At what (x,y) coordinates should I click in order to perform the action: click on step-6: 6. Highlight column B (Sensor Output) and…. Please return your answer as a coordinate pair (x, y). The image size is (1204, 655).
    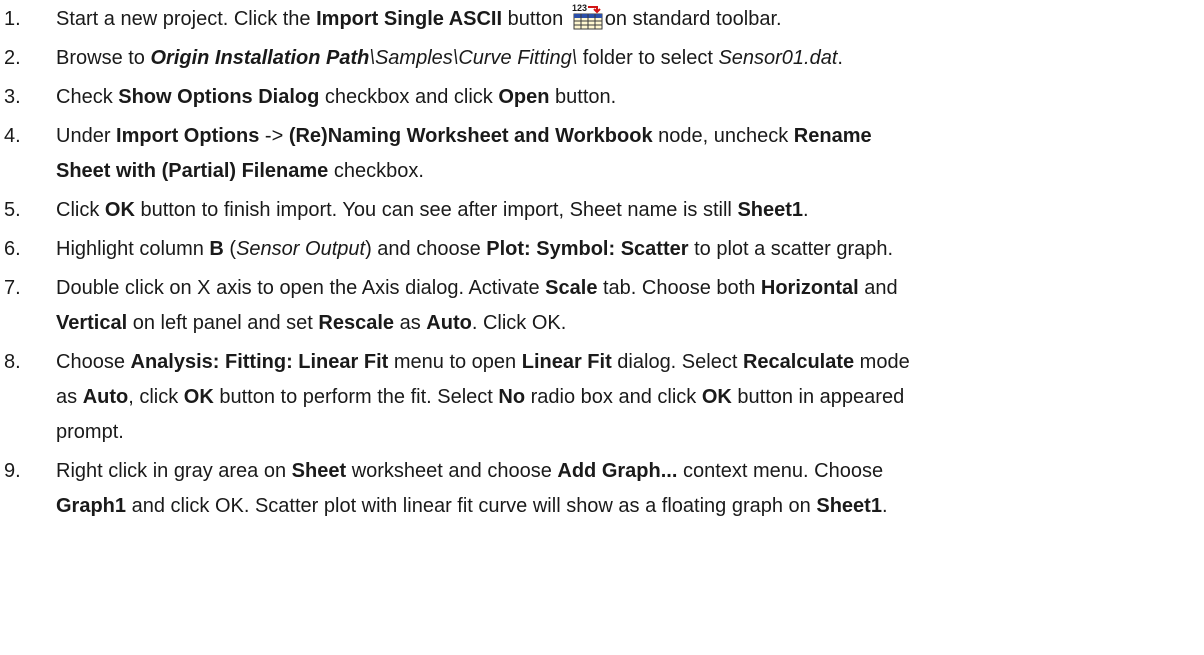
    Looking at the image, I should click on (598, 249).